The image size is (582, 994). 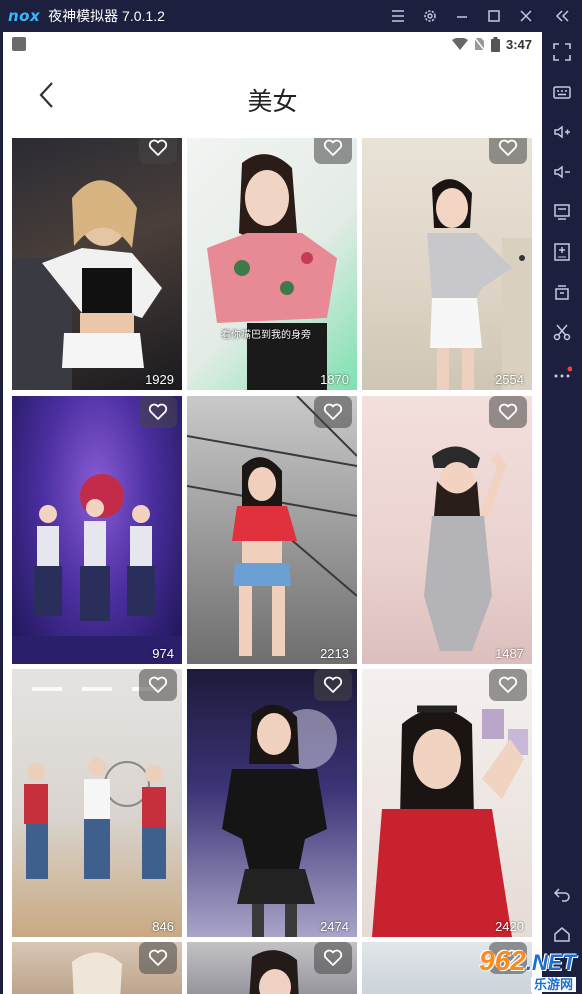 What do you see at coordinates (106, 16) in the screenshot?
I see `window-title: 夜神模拟器 7.0.1.2` at bounding box center [106, 16].